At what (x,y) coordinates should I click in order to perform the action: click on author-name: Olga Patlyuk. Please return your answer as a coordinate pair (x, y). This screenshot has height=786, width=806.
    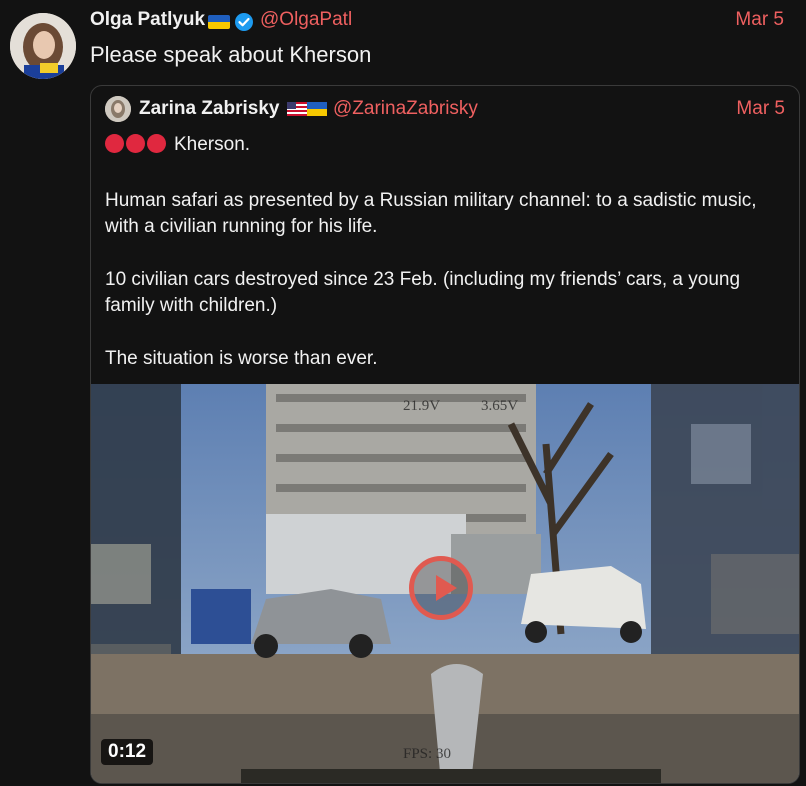
    Looking at the image, I should click on (147, 20).